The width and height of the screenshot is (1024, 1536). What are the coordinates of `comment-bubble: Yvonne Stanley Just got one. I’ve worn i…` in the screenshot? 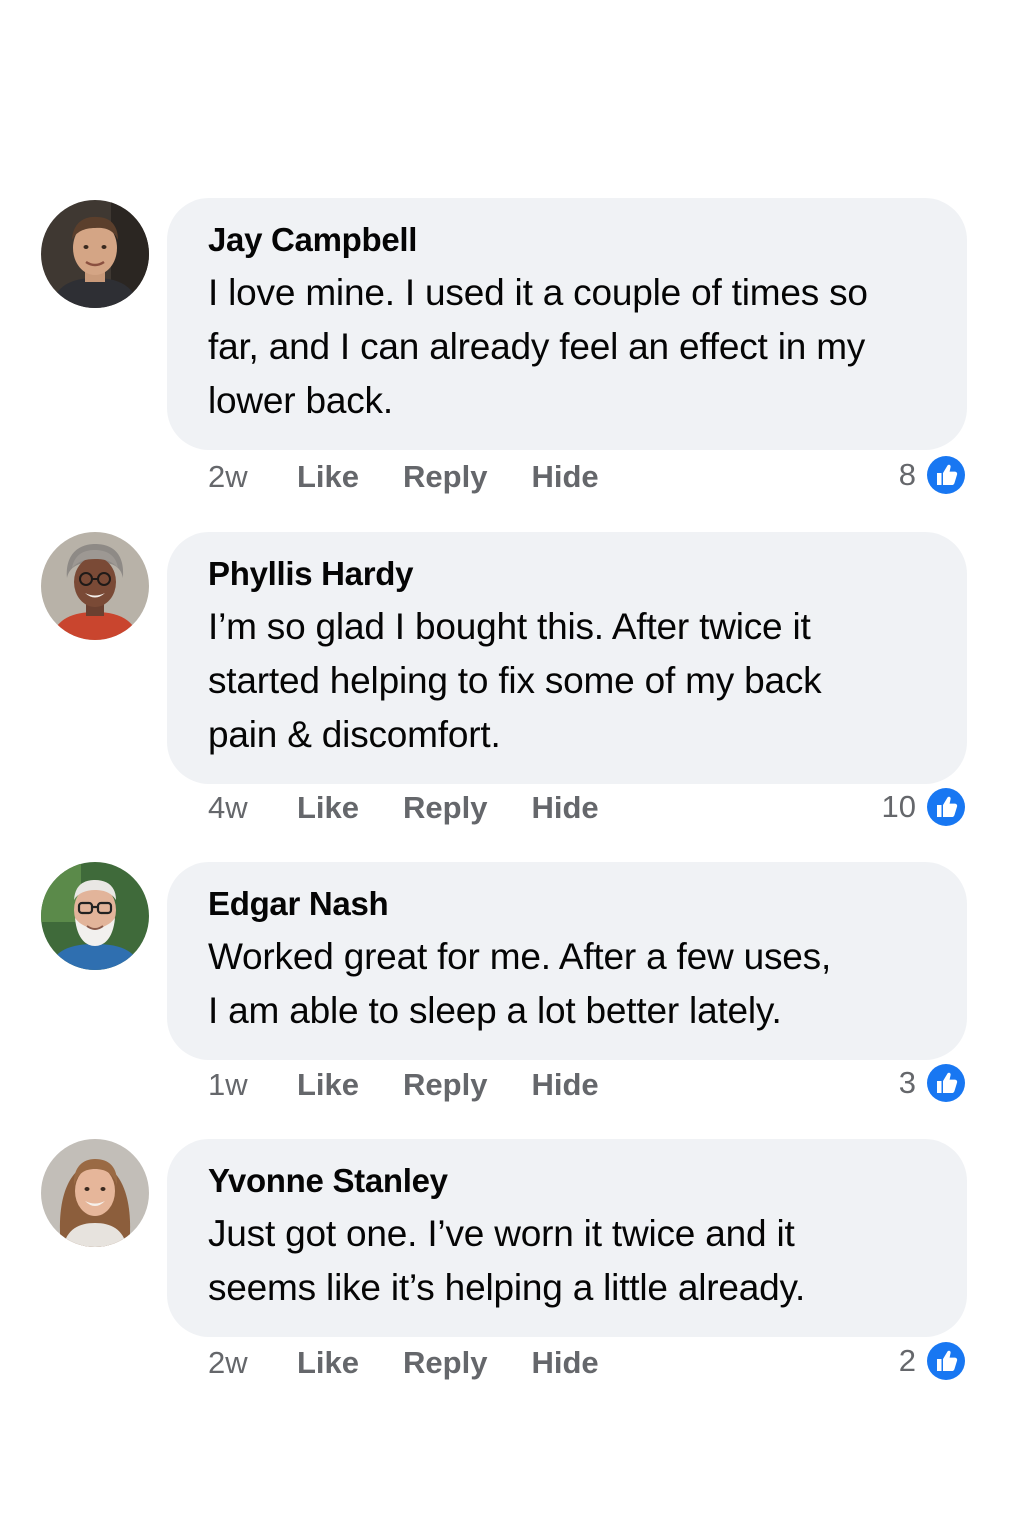 It's located at (567, 1238).